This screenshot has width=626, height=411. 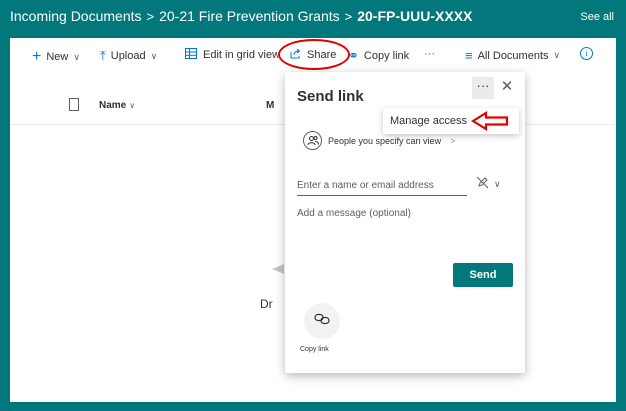 I want to click on share-panel-title: Send link, so click(x=330, y=96).